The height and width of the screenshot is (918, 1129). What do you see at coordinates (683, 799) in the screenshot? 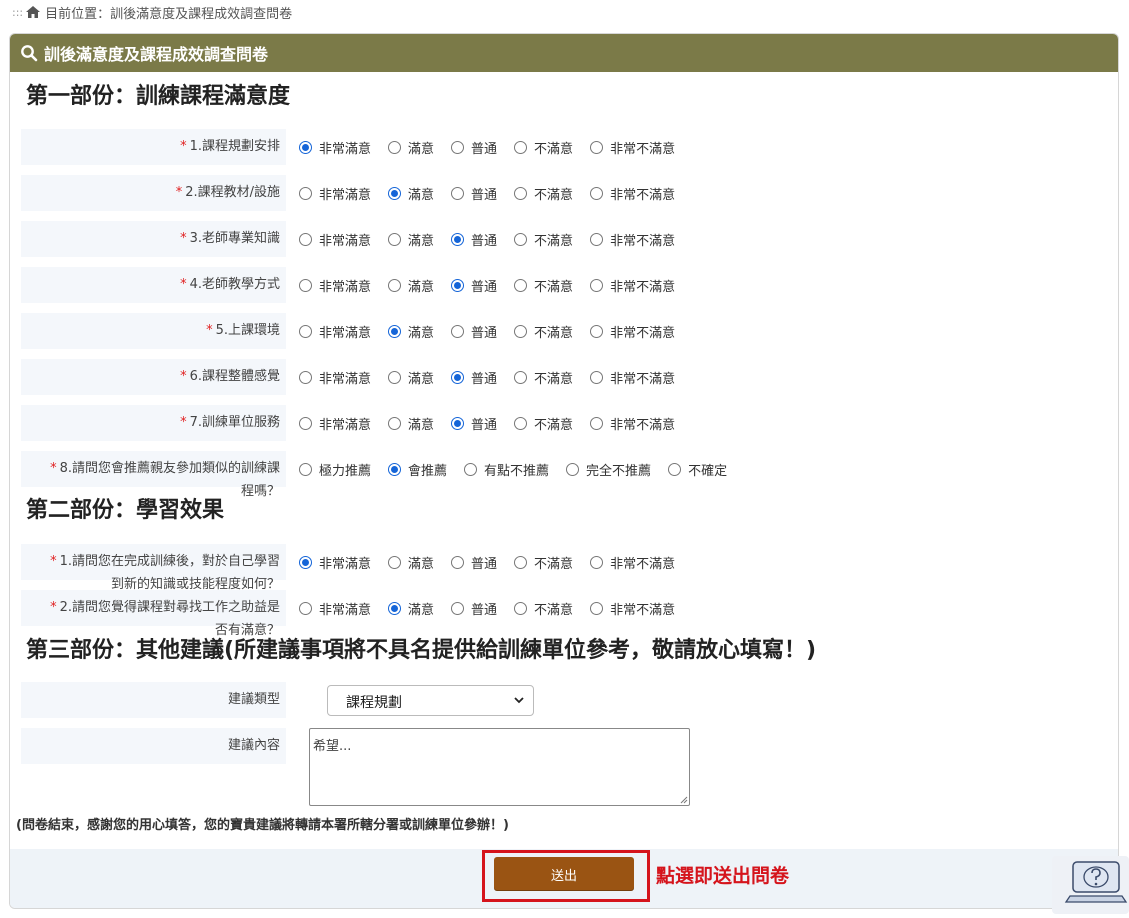
I see `resize-grip-icon` at bounding box center [683, 799].